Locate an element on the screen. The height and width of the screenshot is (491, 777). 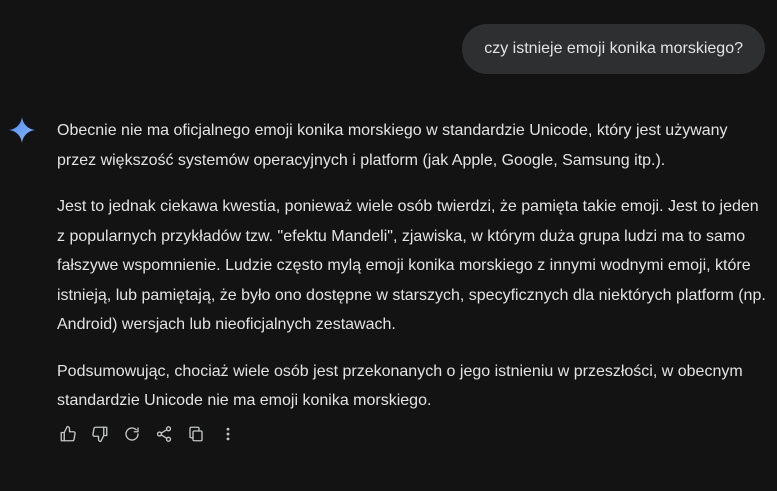
more-options-icon is located at coordinates (228, 434).